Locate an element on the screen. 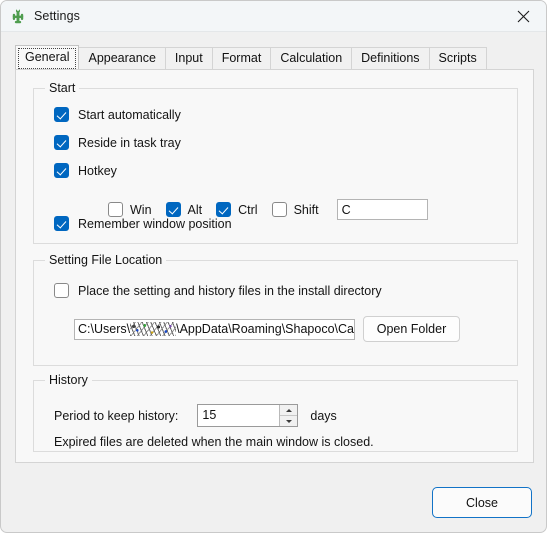  tab-general-label: General is located at coordinates (47, 57).